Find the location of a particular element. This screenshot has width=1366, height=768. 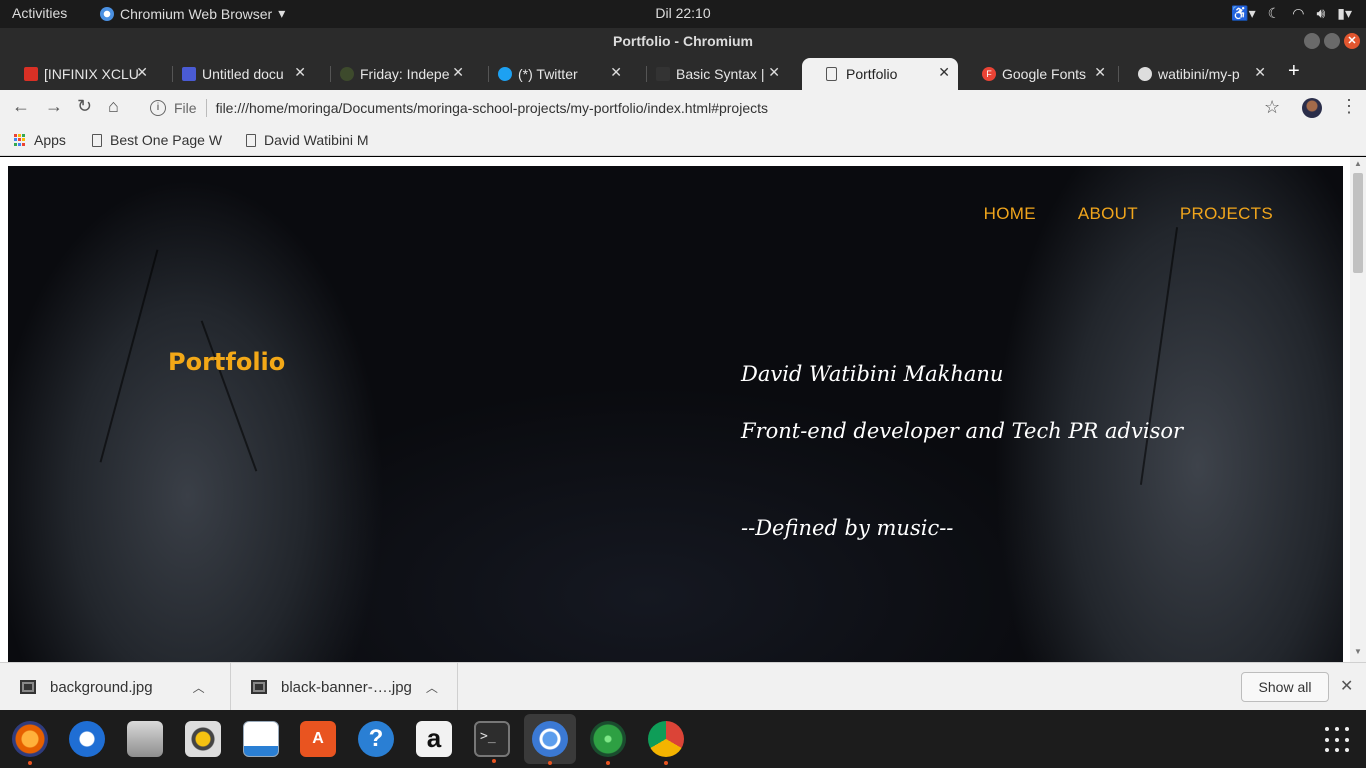

github-icon is located at coordinates (1145, 74).